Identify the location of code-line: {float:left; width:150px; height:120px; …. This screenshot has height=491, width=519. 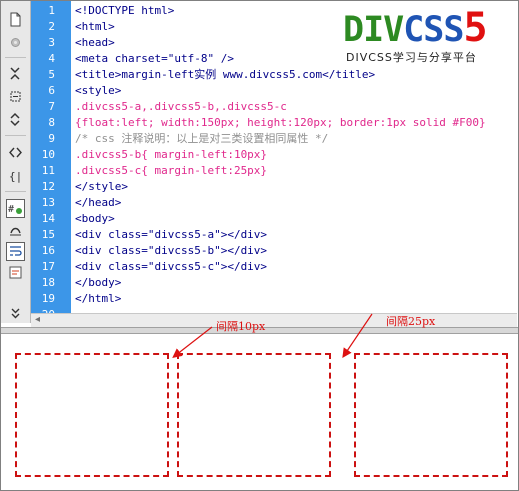
(280, 123).